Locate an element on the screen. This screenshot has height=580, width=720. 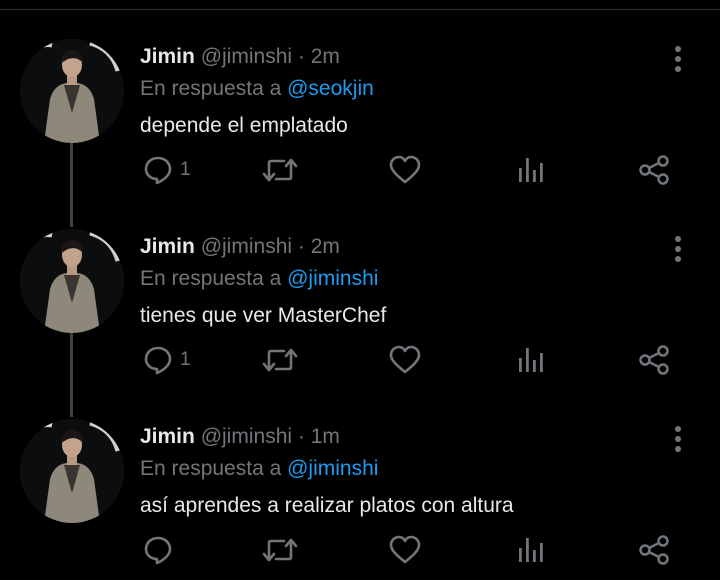
action-bar is located at coordinates (420, 550).